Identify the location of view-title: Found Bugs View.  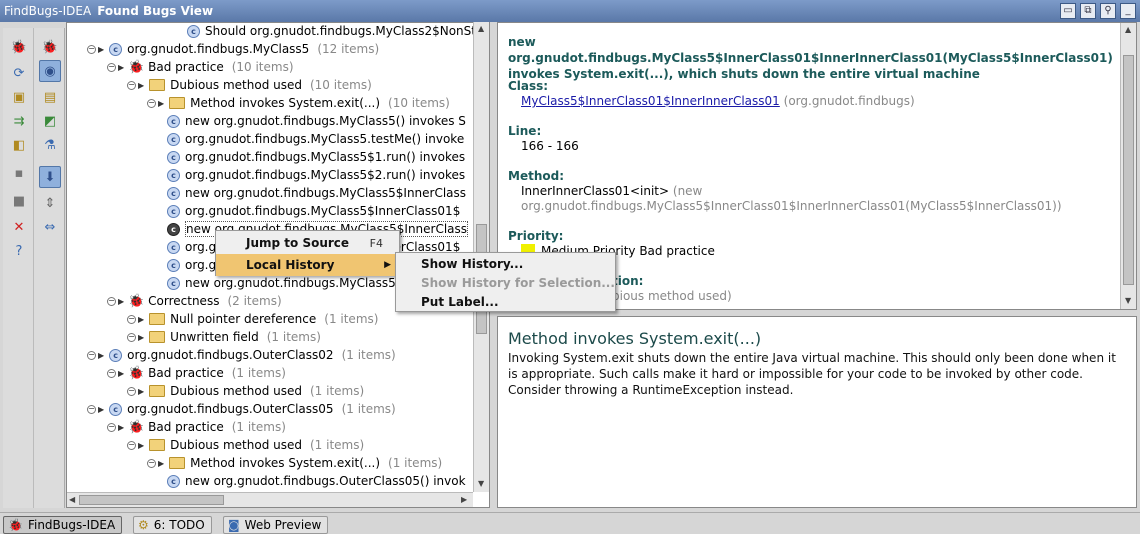
(155, 11).